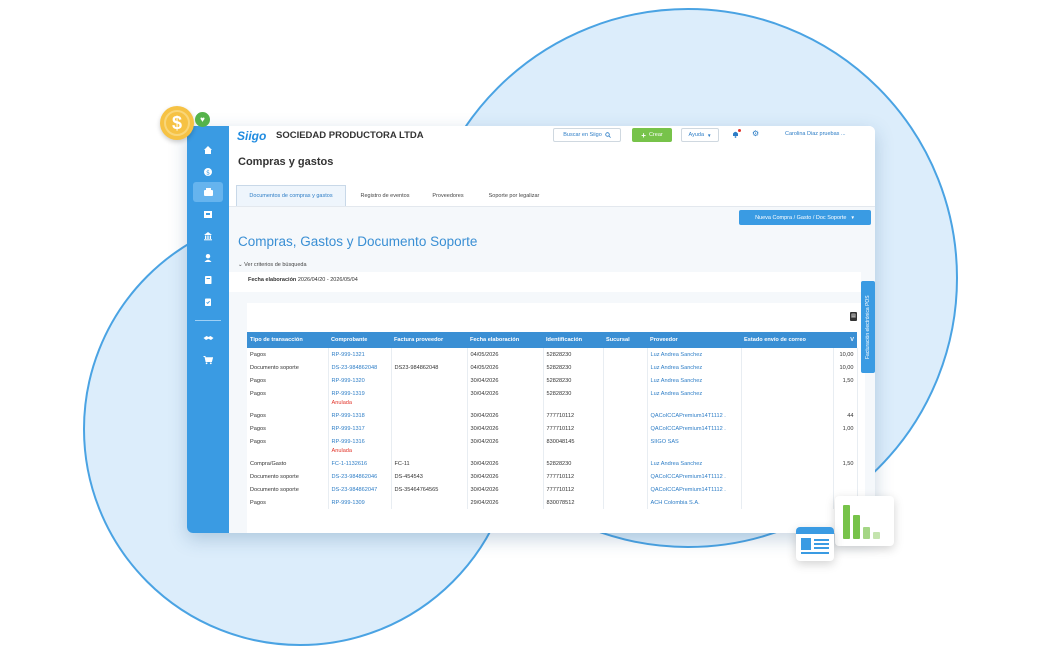 The image size is (1051, 653). Describe the element at coordinates (694, 502) in the screenshot. I see `cell-proveedor: ACH Colombia S.A.` at that location.